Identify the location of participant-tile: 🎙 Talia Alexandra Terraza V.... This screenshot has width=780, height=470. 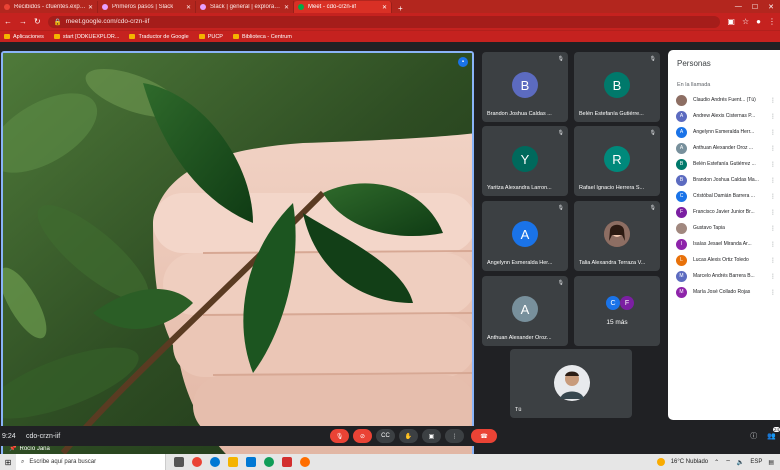
(617, 236).